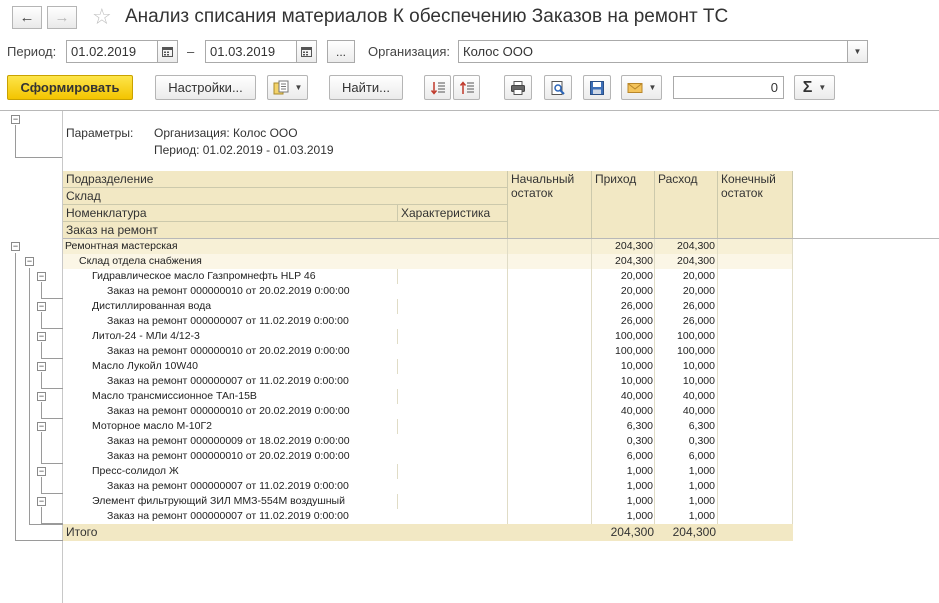 Image resolution: width=939 pixels, height=603 pixels. I want to click on collapse-params-toggle: −, so click(15, 119).